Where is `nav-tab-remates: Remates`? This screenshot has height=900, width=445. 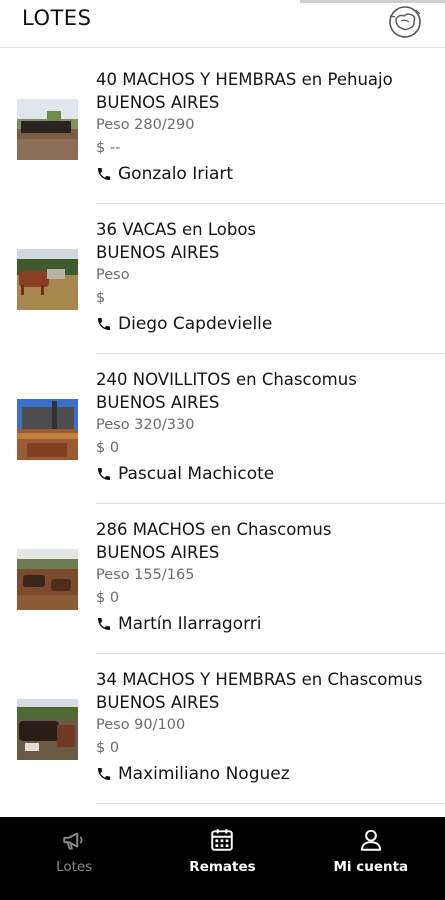 nav-tab-remates: Remates is located at coordinates (222, 858).